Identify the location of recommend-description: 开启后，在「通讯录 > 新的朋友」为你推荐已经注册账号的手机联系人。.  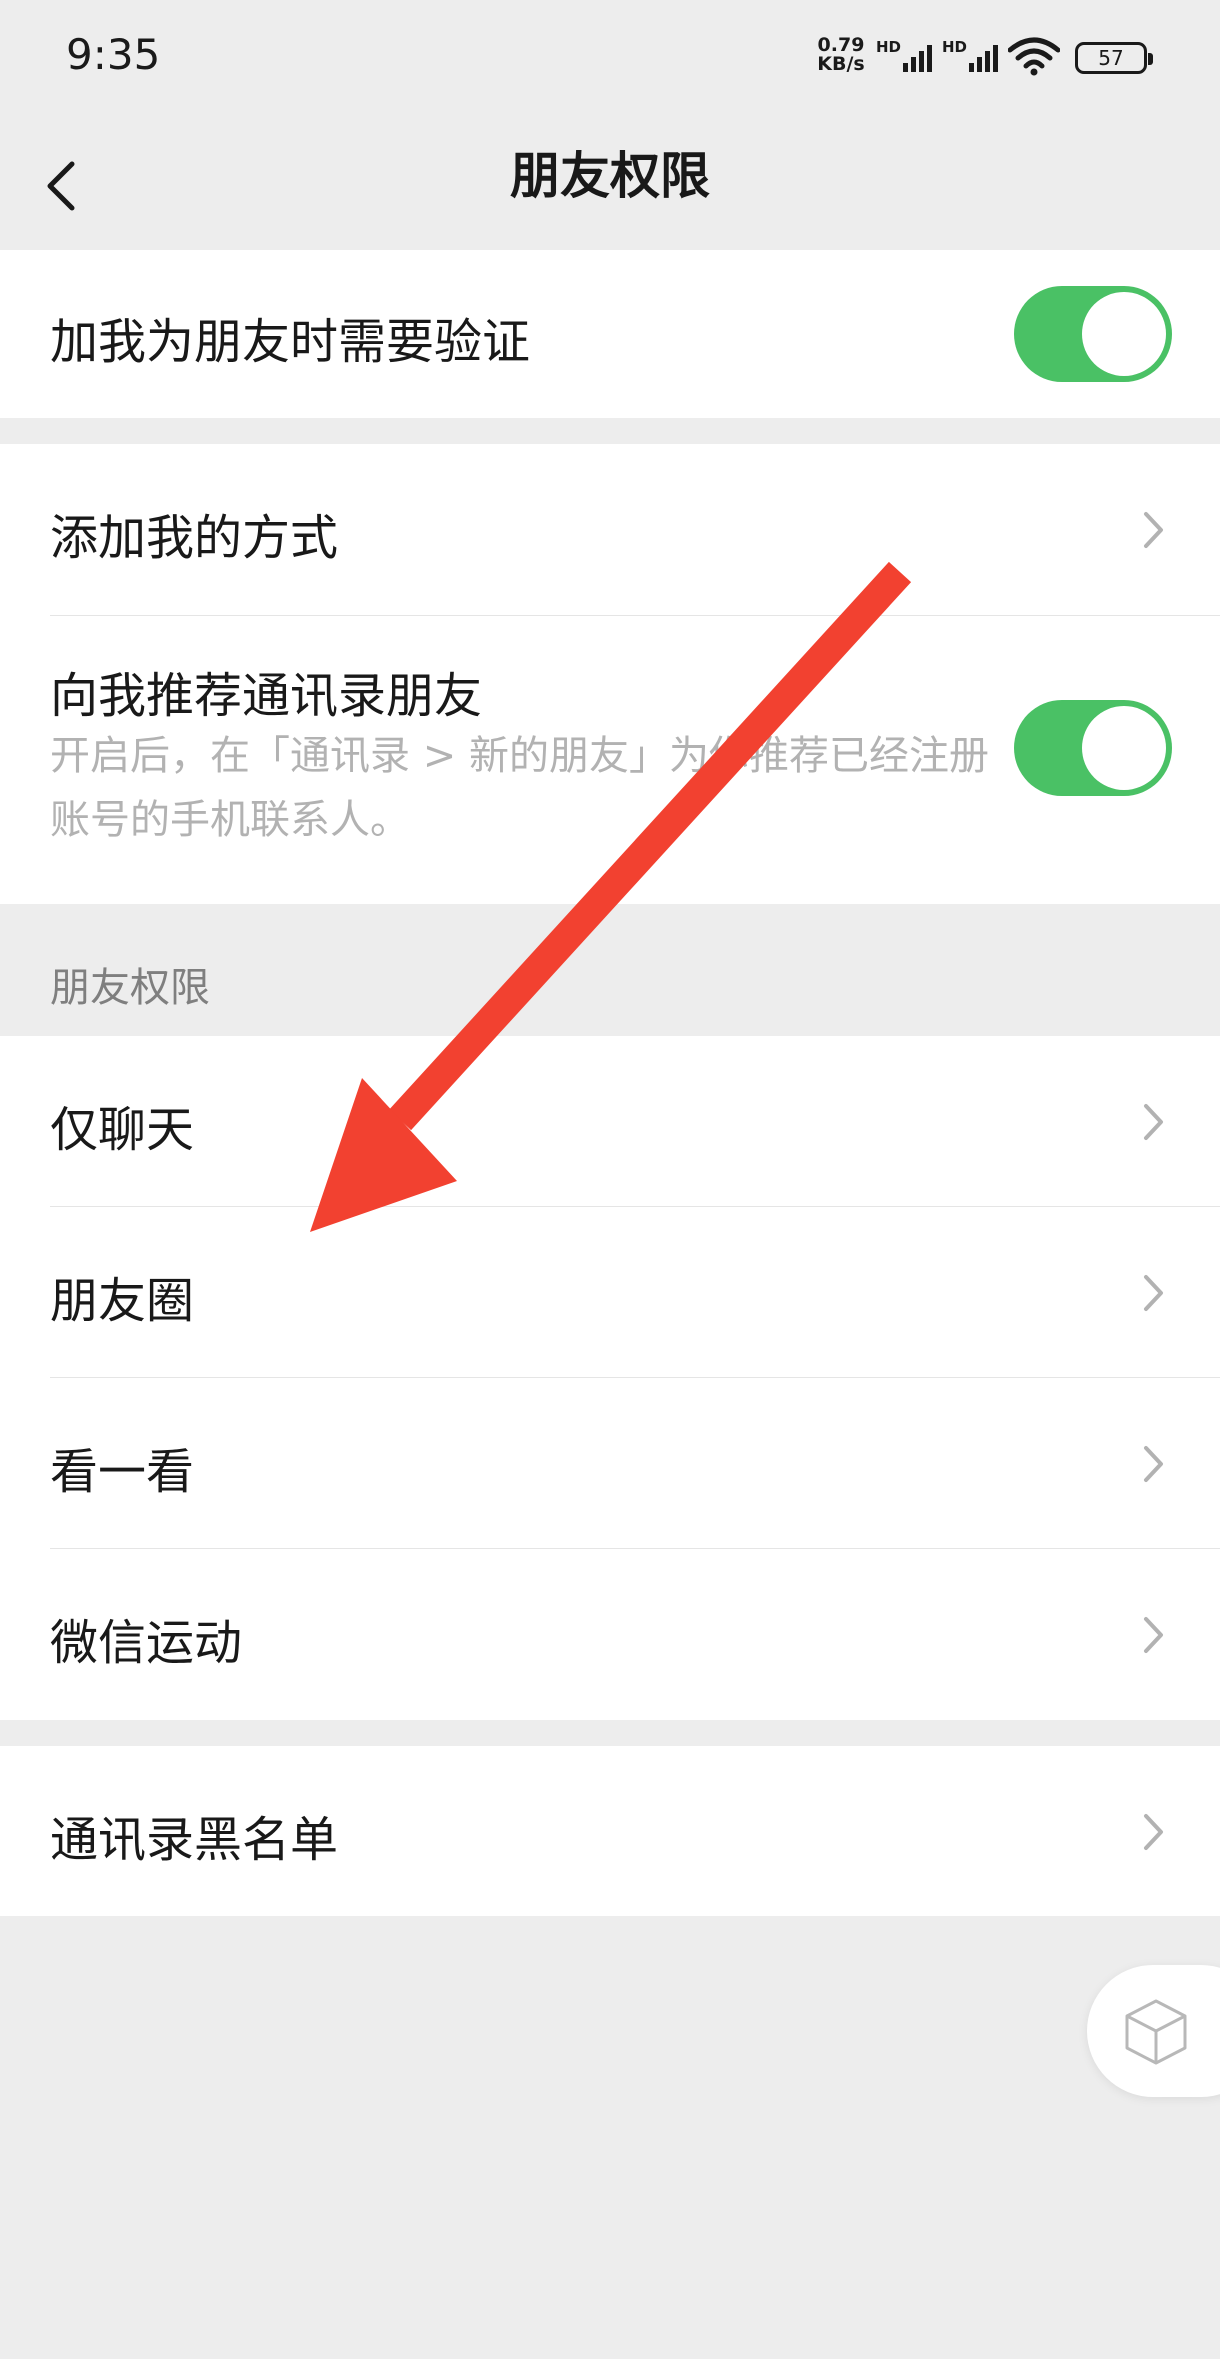
(519, 788).